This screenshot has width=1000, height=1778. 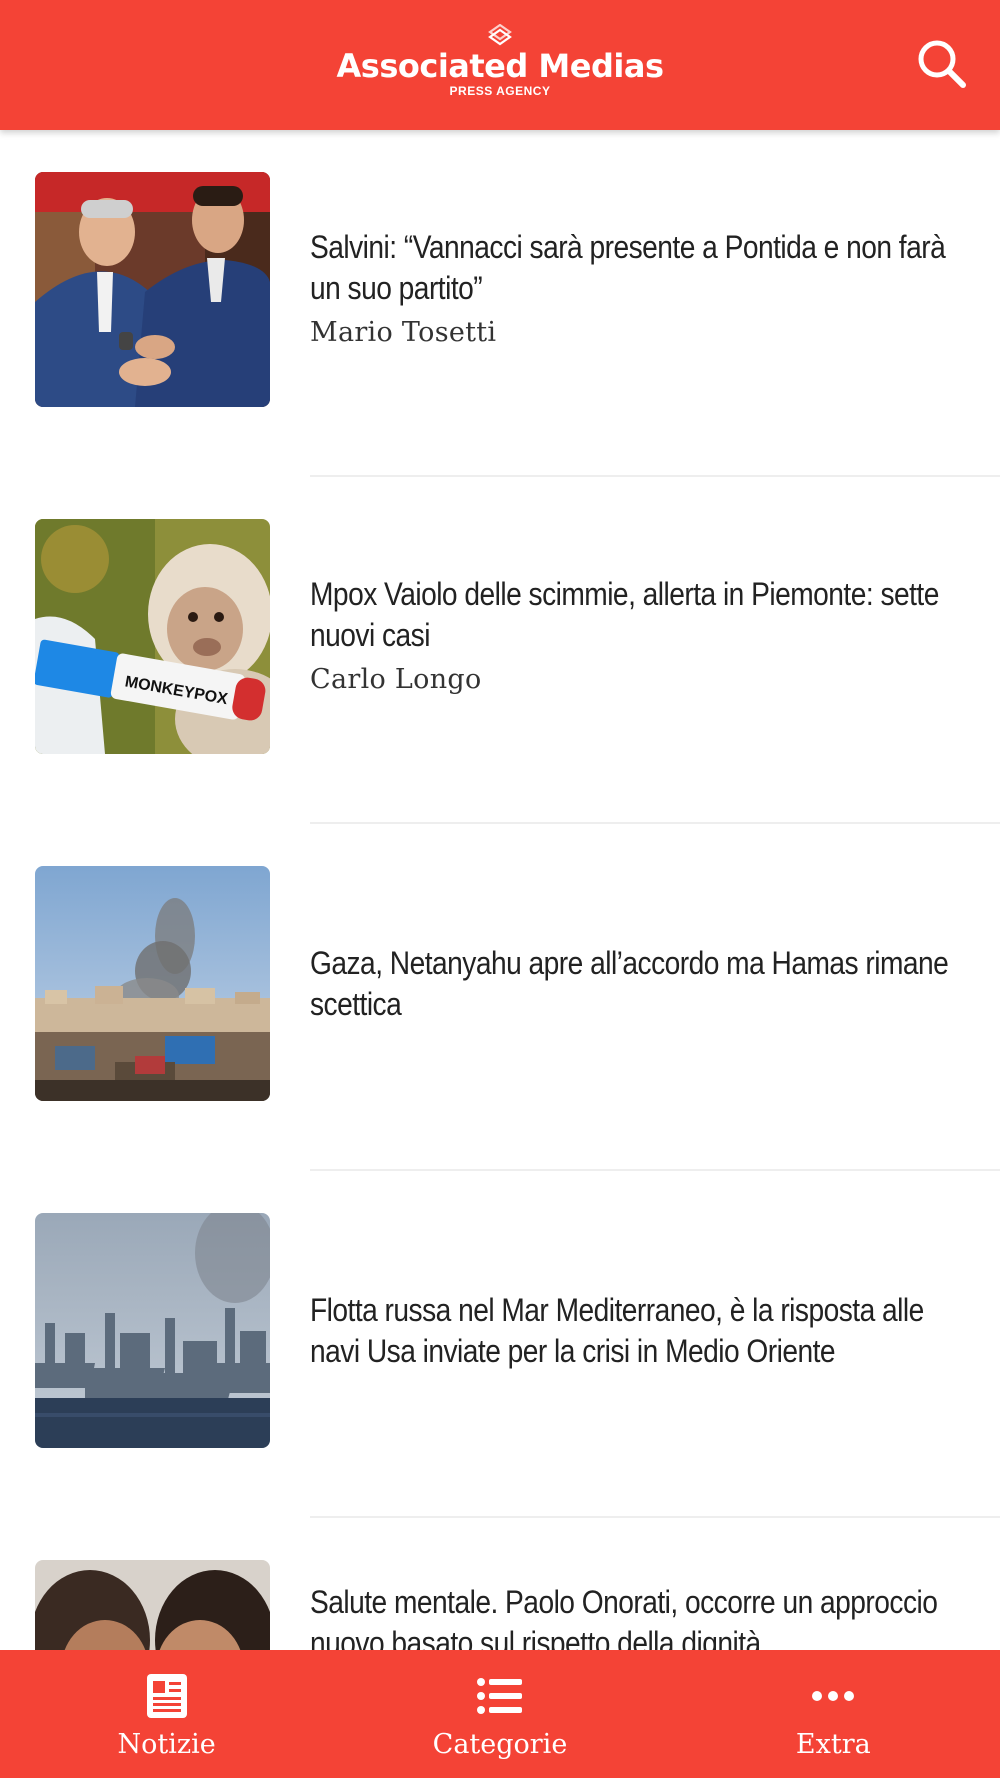 I want to click on nav-item-notizie: Notizie, so click(x=166, y=1714).